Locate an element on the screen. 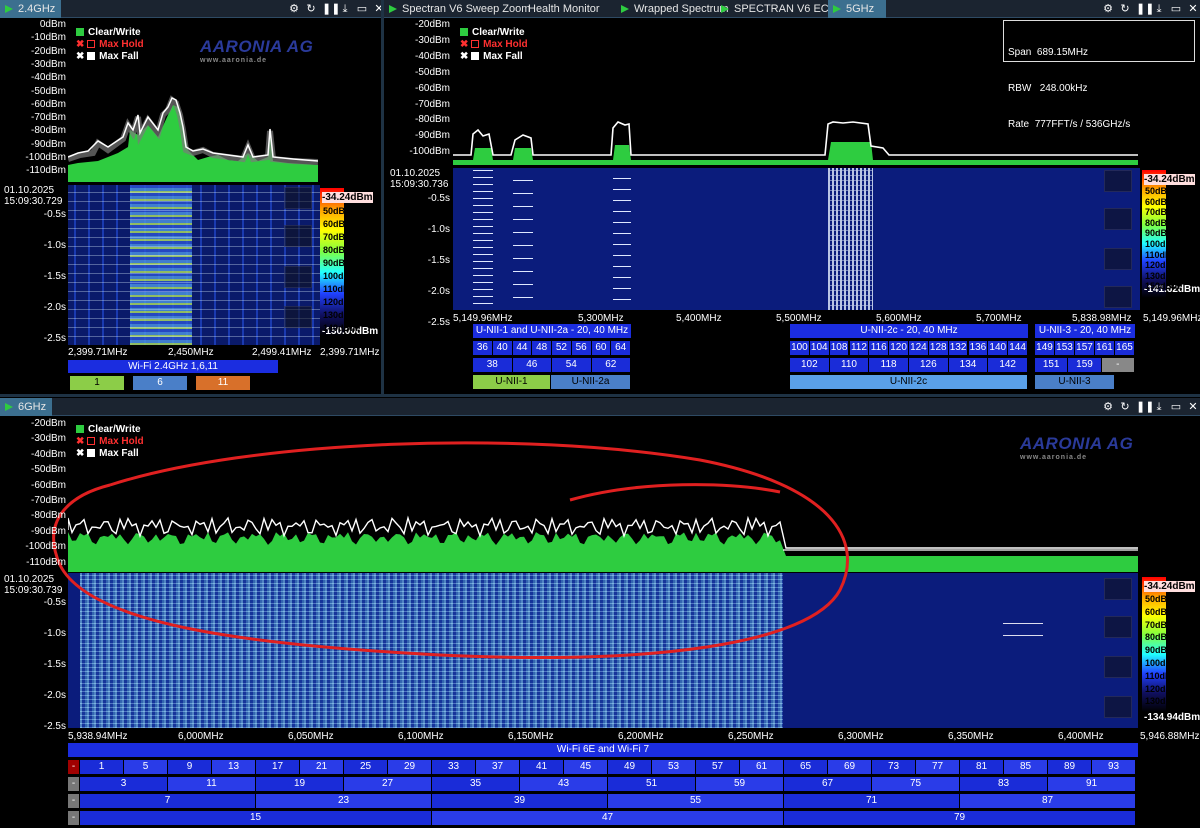 This screenshot has width=1200, height=828. channel-cell: 40 is located at coordinates (502, 348).